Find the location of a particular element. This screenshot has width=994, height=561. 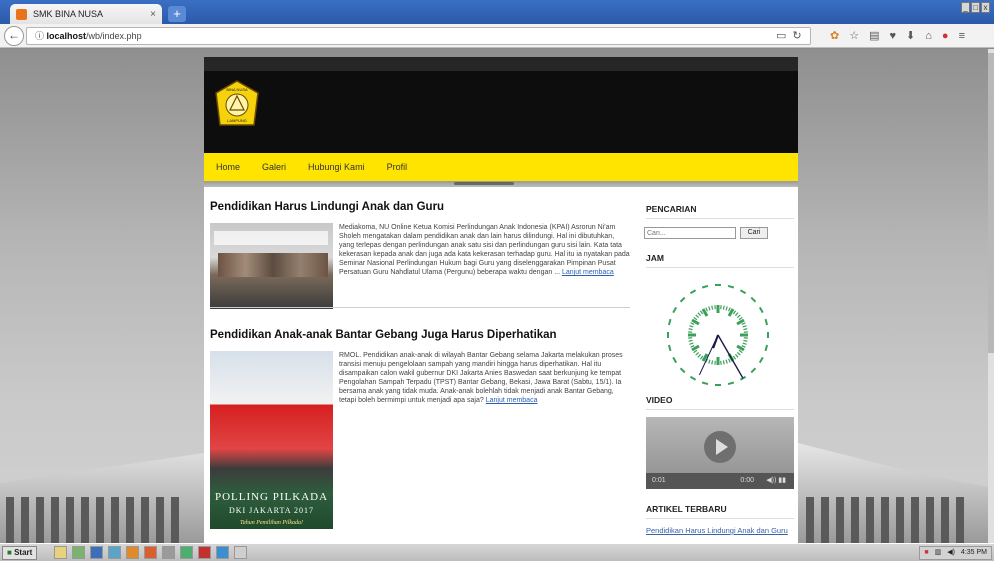

bookmarks-list-icon: ▤ is located at coordinates (874, 36).